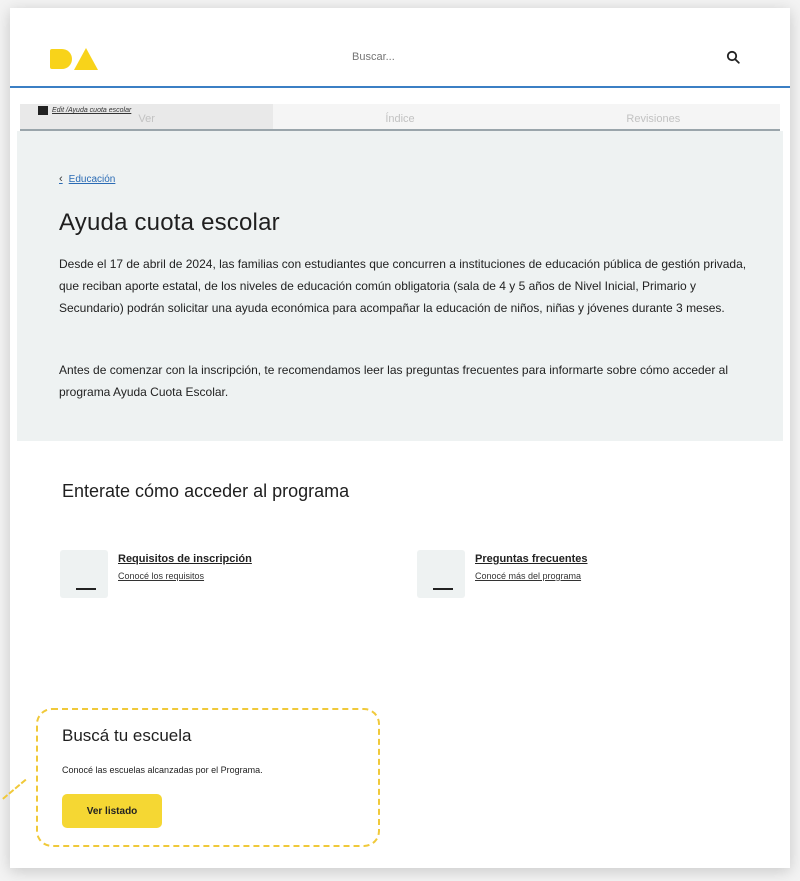 Image resolution: width=800 pixels, height=881 pixels. I want to click on breadcrumb-label: Educación, so click(92, 179).